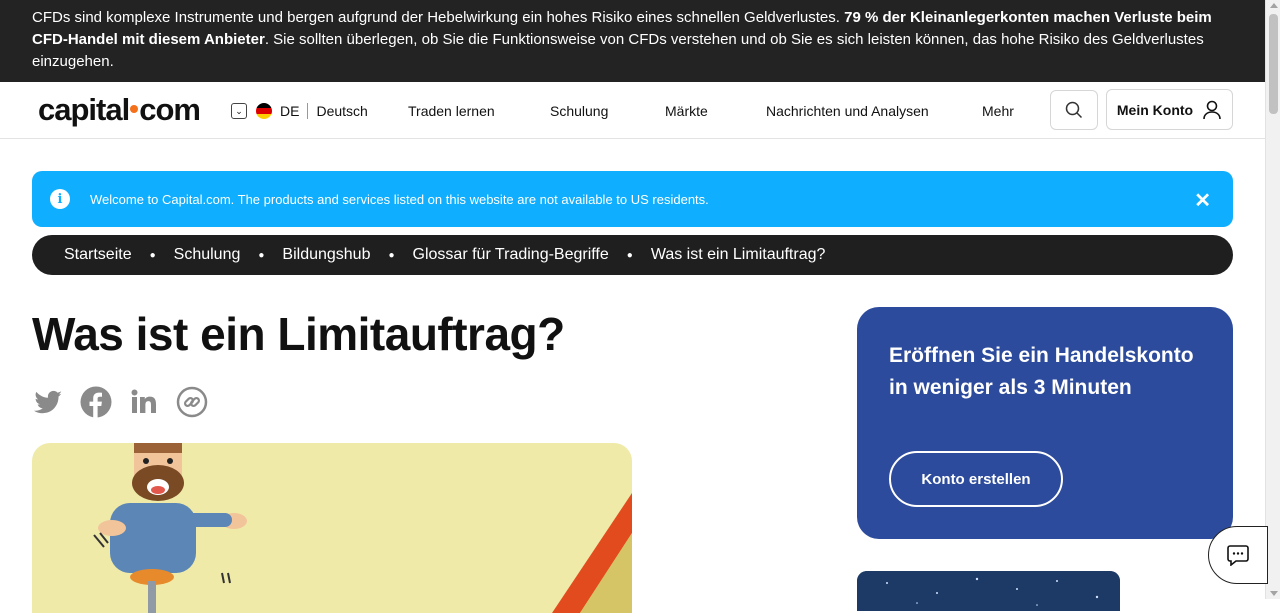 The width and height of the screenshot is (1280, 613). I want to click on article-hero-illustration, so click(332, 528).